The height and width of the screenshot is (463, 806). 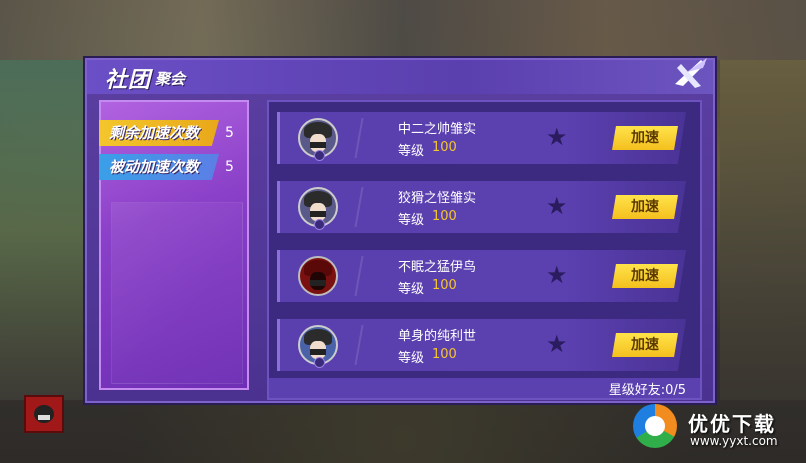 What do you see at coordinates (177, 293) in the screenshot?
I see `decorative-panel` at bounding box center [177, 293].